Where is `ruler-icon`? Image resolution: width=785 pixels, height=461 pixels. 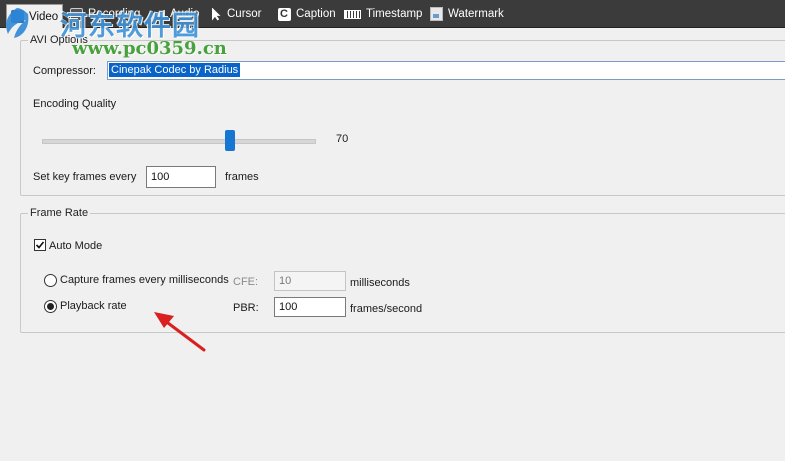 ruler-icon is located at coordinates (352, 14).